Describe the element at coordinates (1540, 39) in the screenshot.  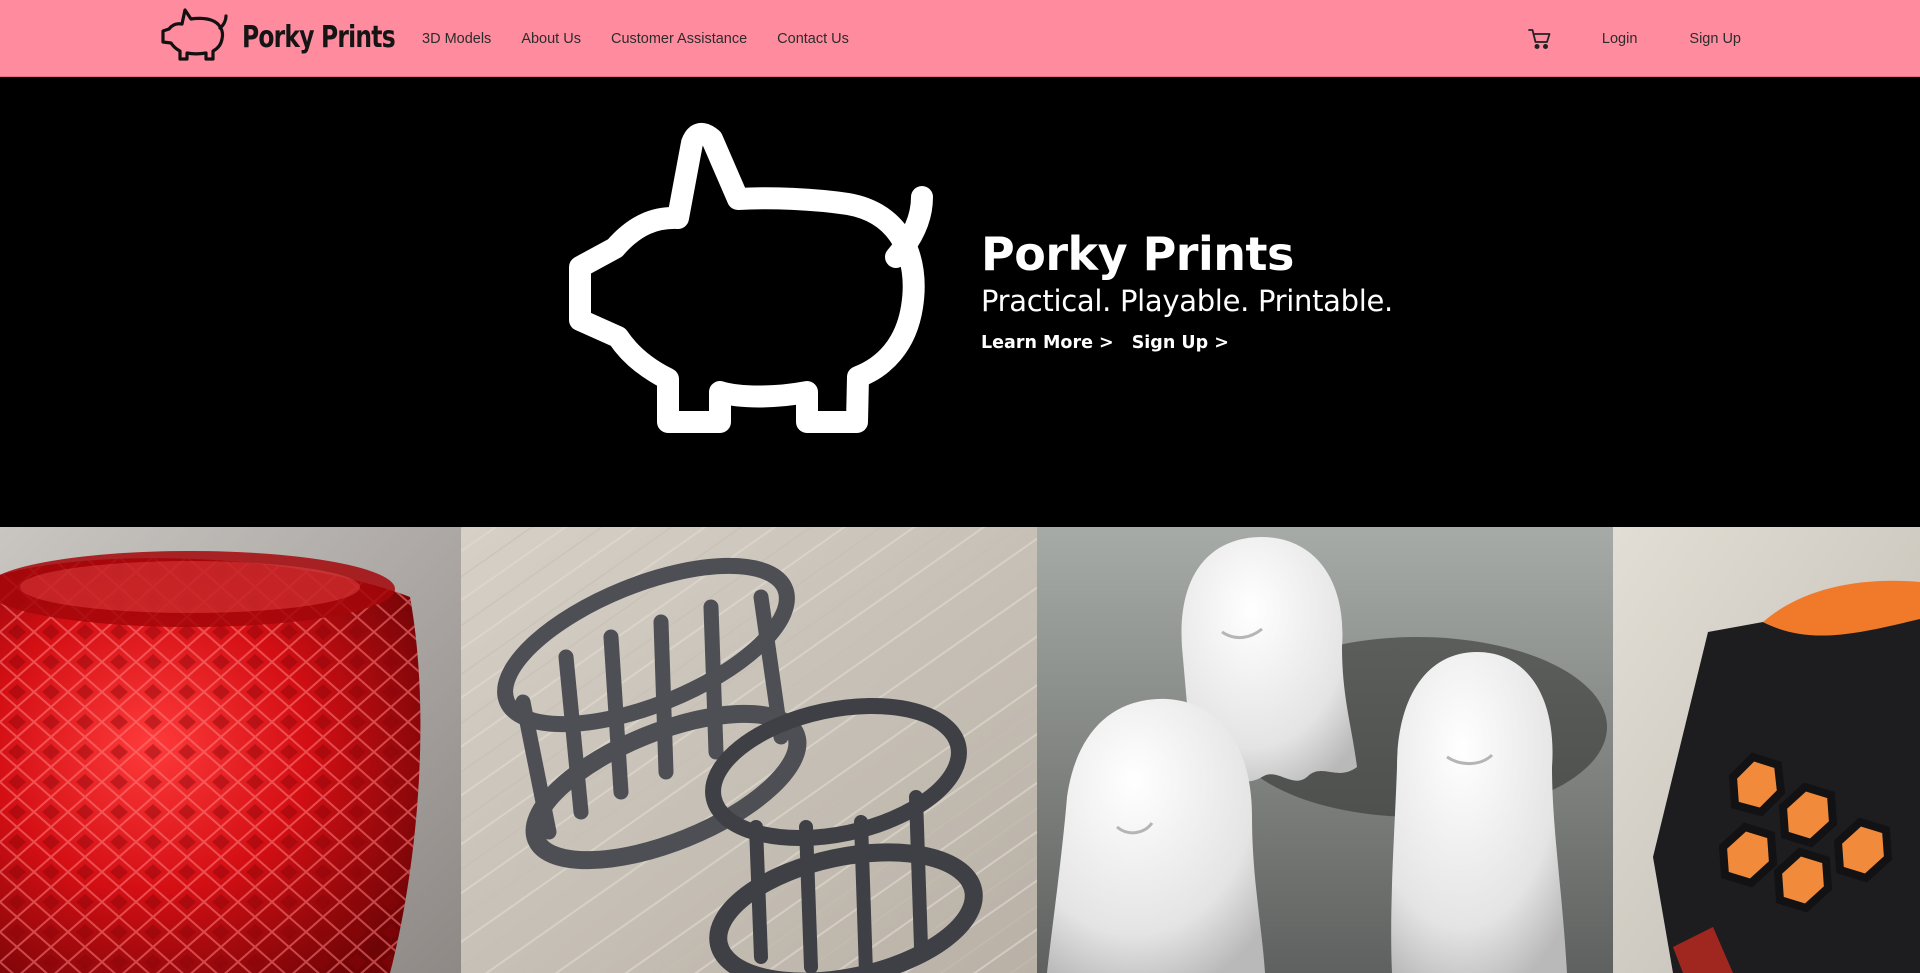
I see `shopping-cart-icon` at that location.